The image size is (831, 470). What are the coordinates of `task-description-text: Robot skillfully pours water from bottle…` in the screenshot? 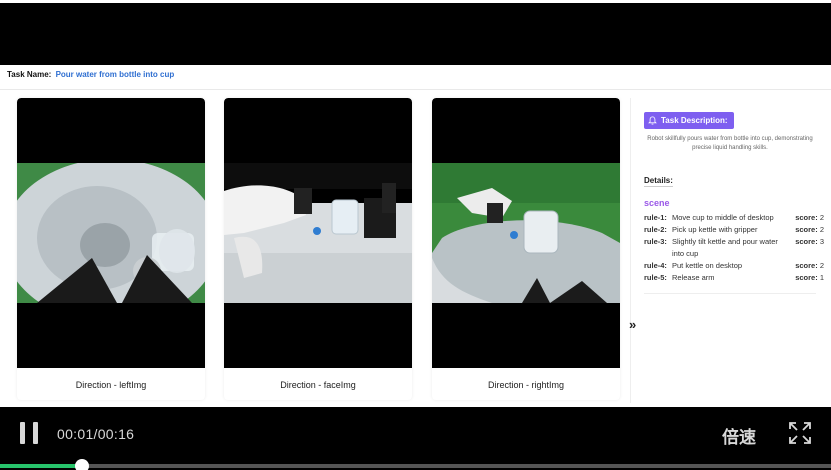 It's located at (730, 143).